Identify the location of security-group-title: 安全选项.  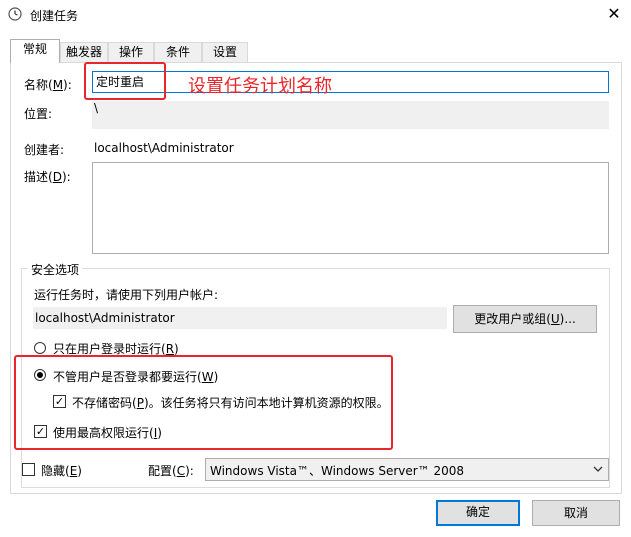
(55, 269).